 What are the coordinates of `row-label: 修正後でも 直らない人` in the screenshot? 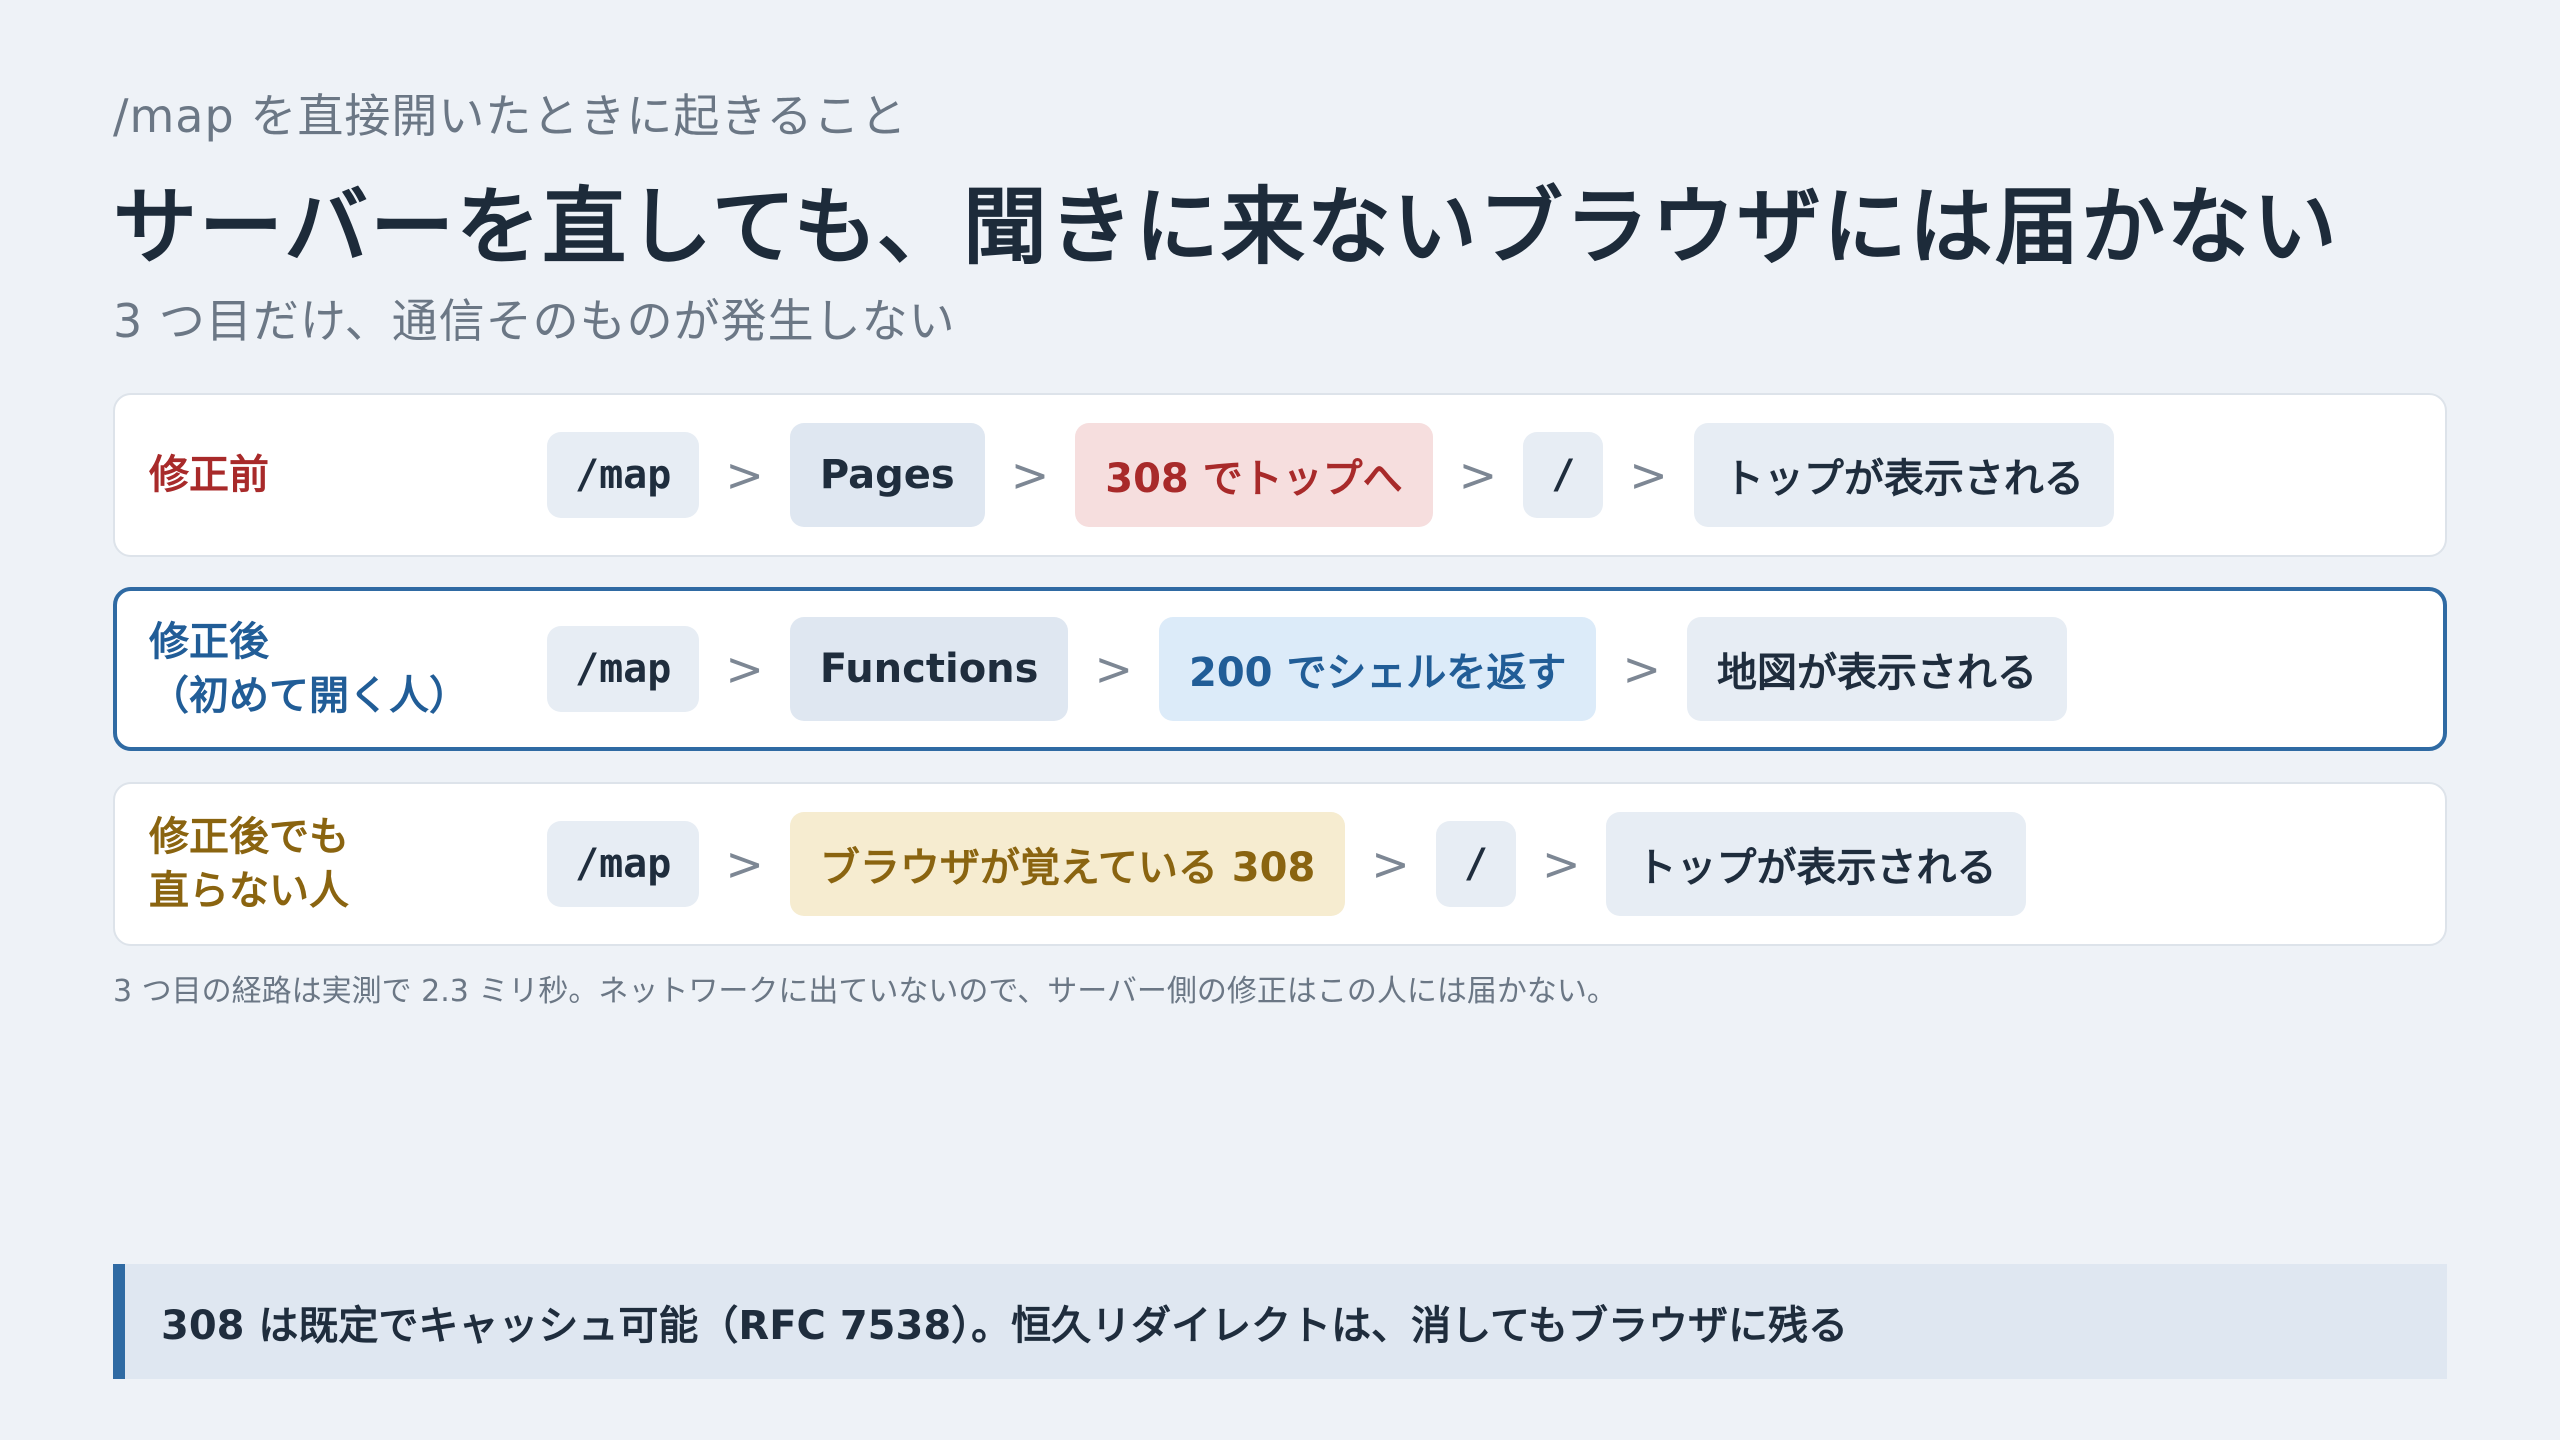 It's located at (249, 864).